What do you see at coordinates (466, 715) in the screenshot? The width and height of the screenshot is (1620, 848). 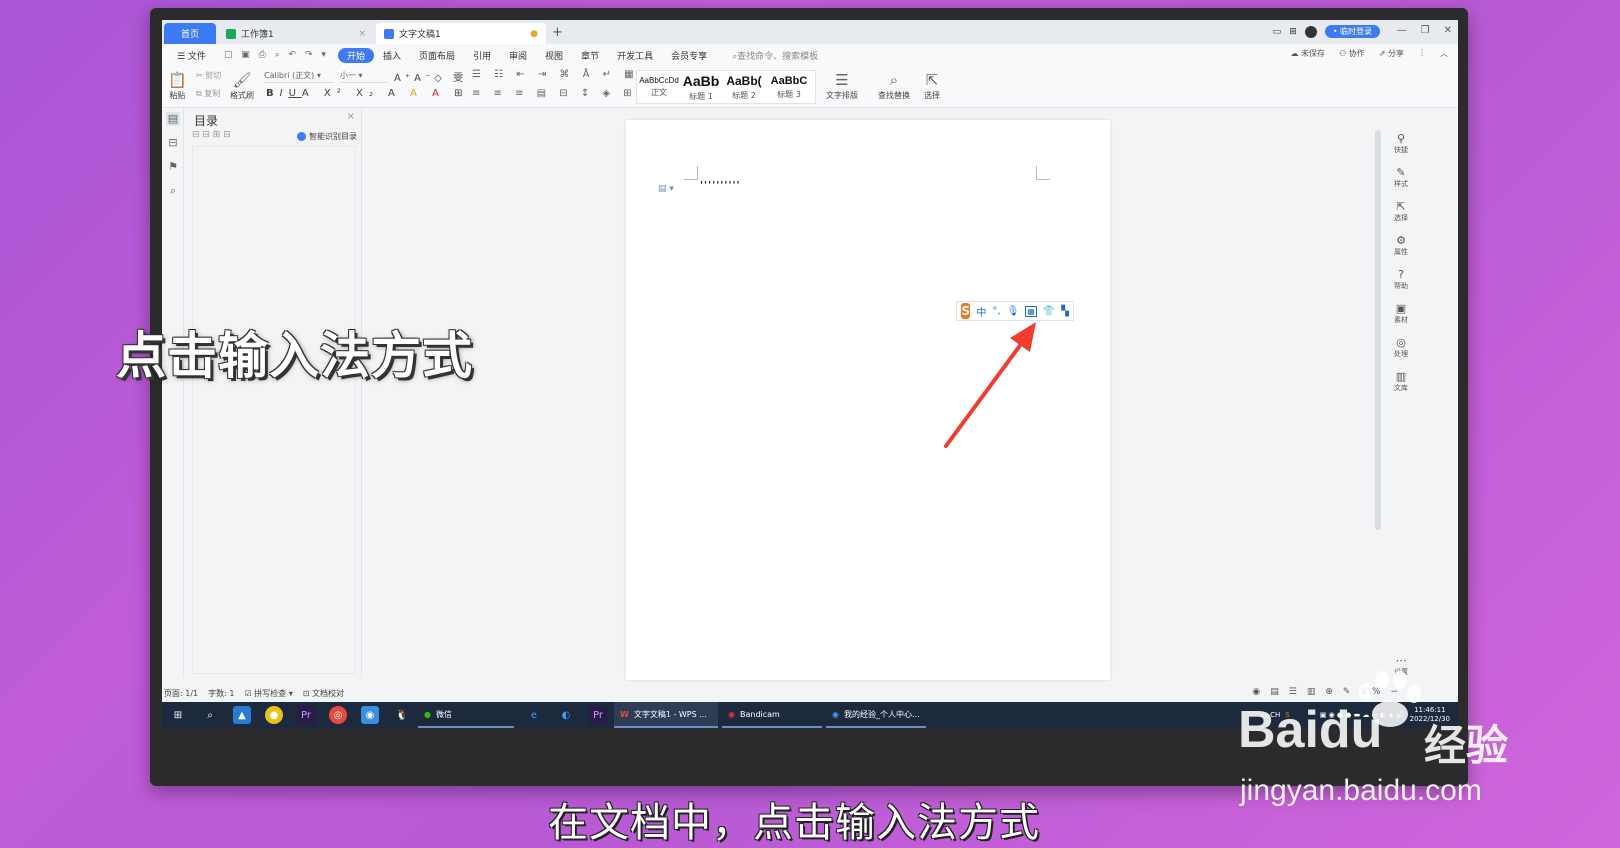 I see `taskbar-wechat: ● 微信` at bounding box center [466, 715].